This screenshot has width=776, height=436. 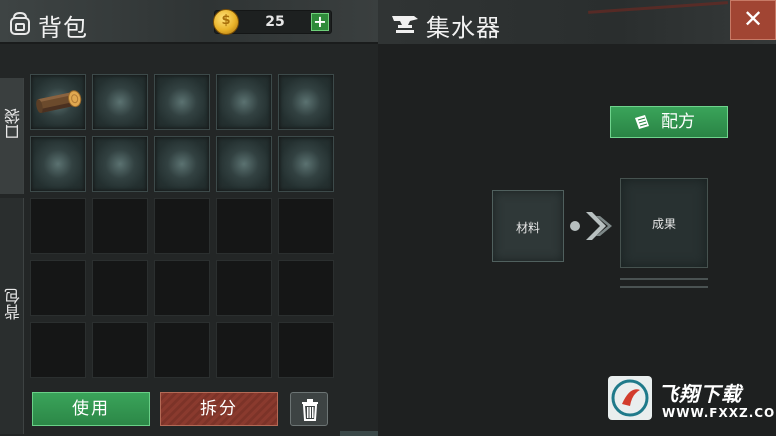 I want to click on inventory-title: 背包, so click(x=63, y=28).